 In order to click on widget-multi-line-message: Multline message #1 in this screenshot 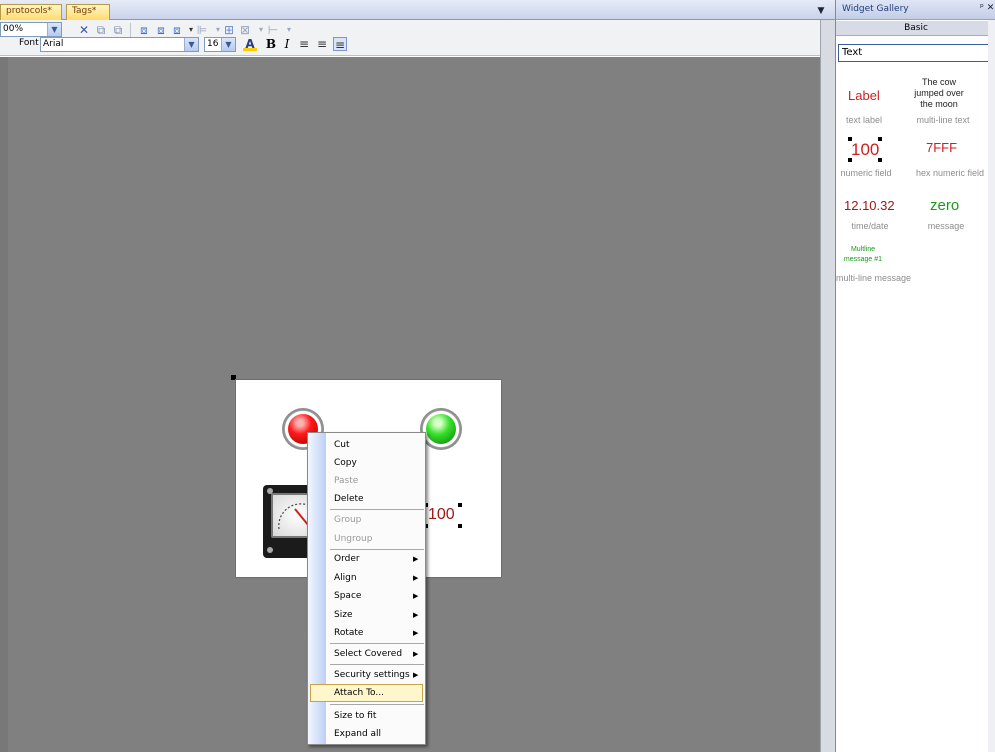, I will do `click(863, 255)`.